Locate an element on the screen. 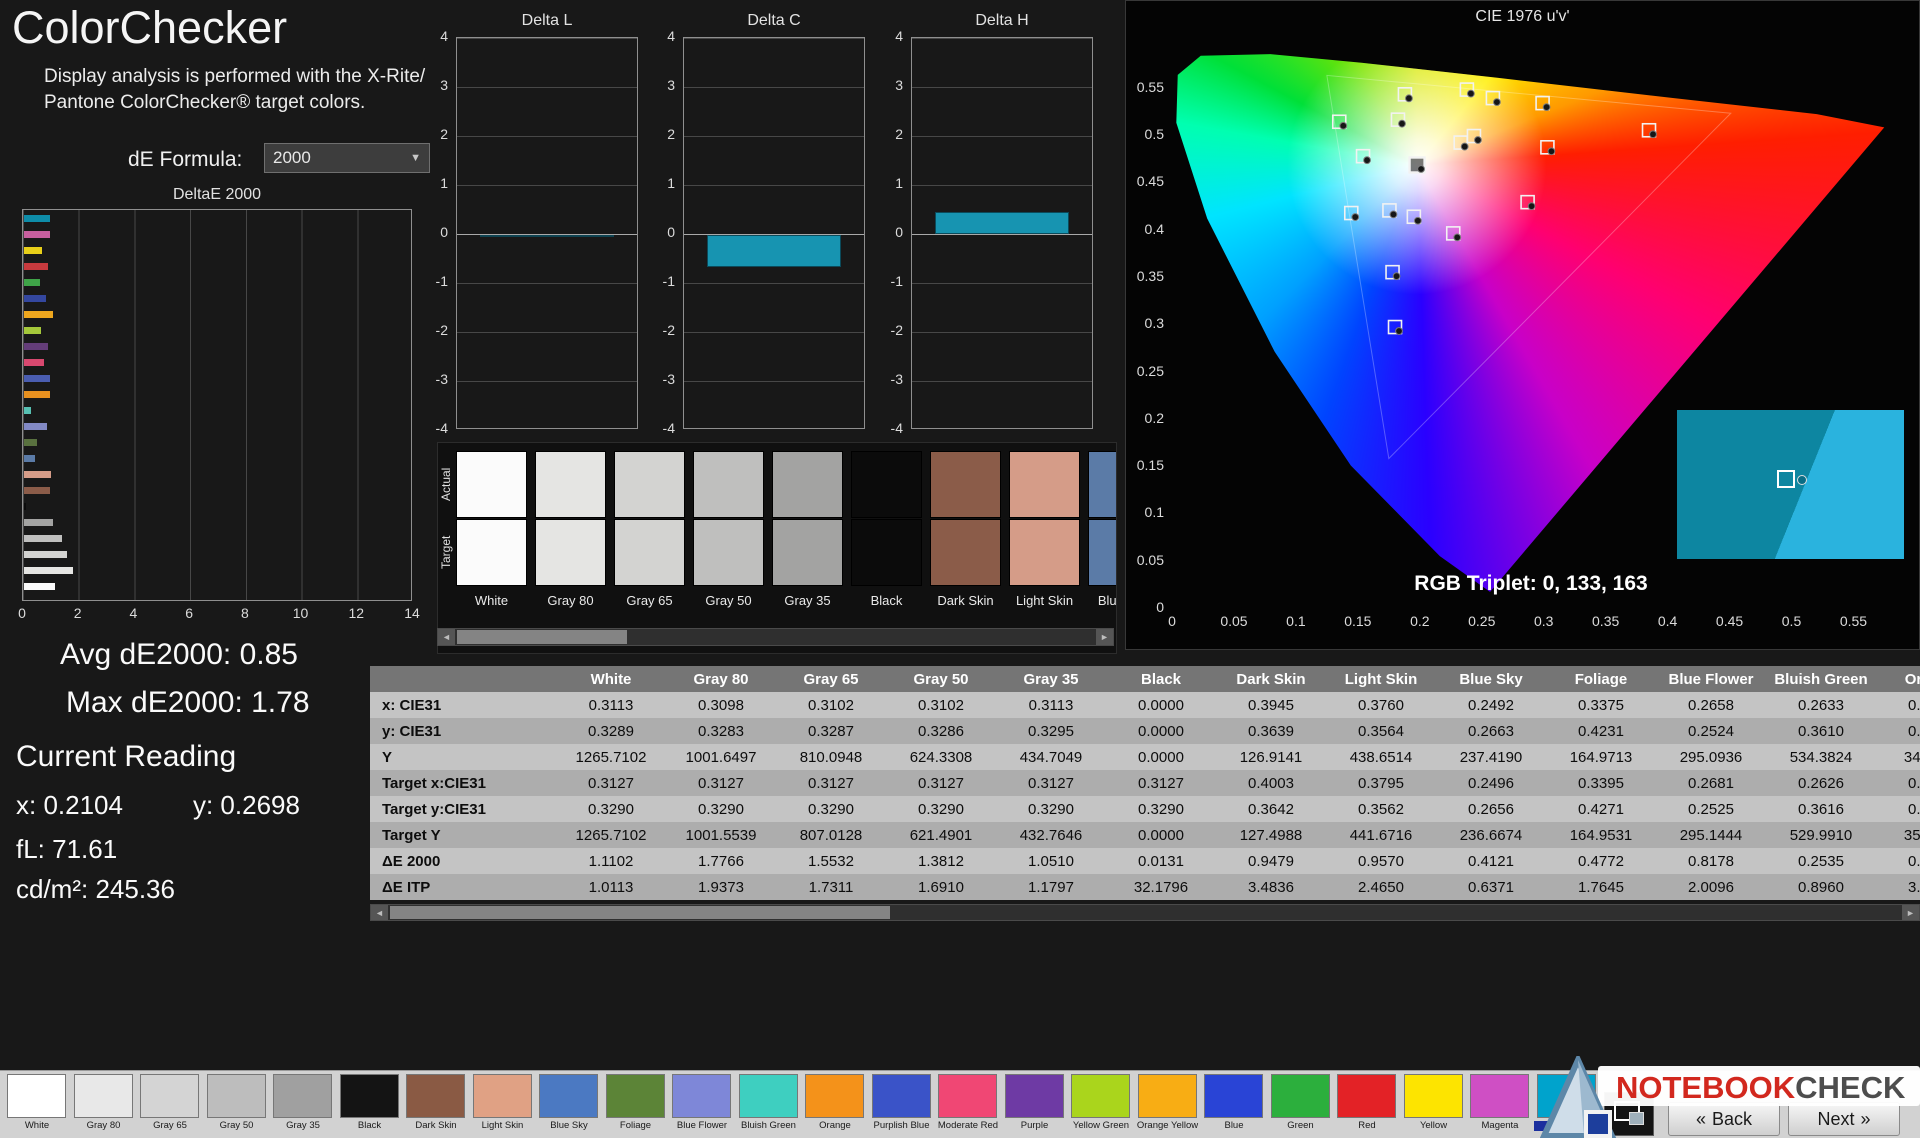 The image size is (1920, 1138). patch-tile-label: Orange is located at coordinates (835, 1125).